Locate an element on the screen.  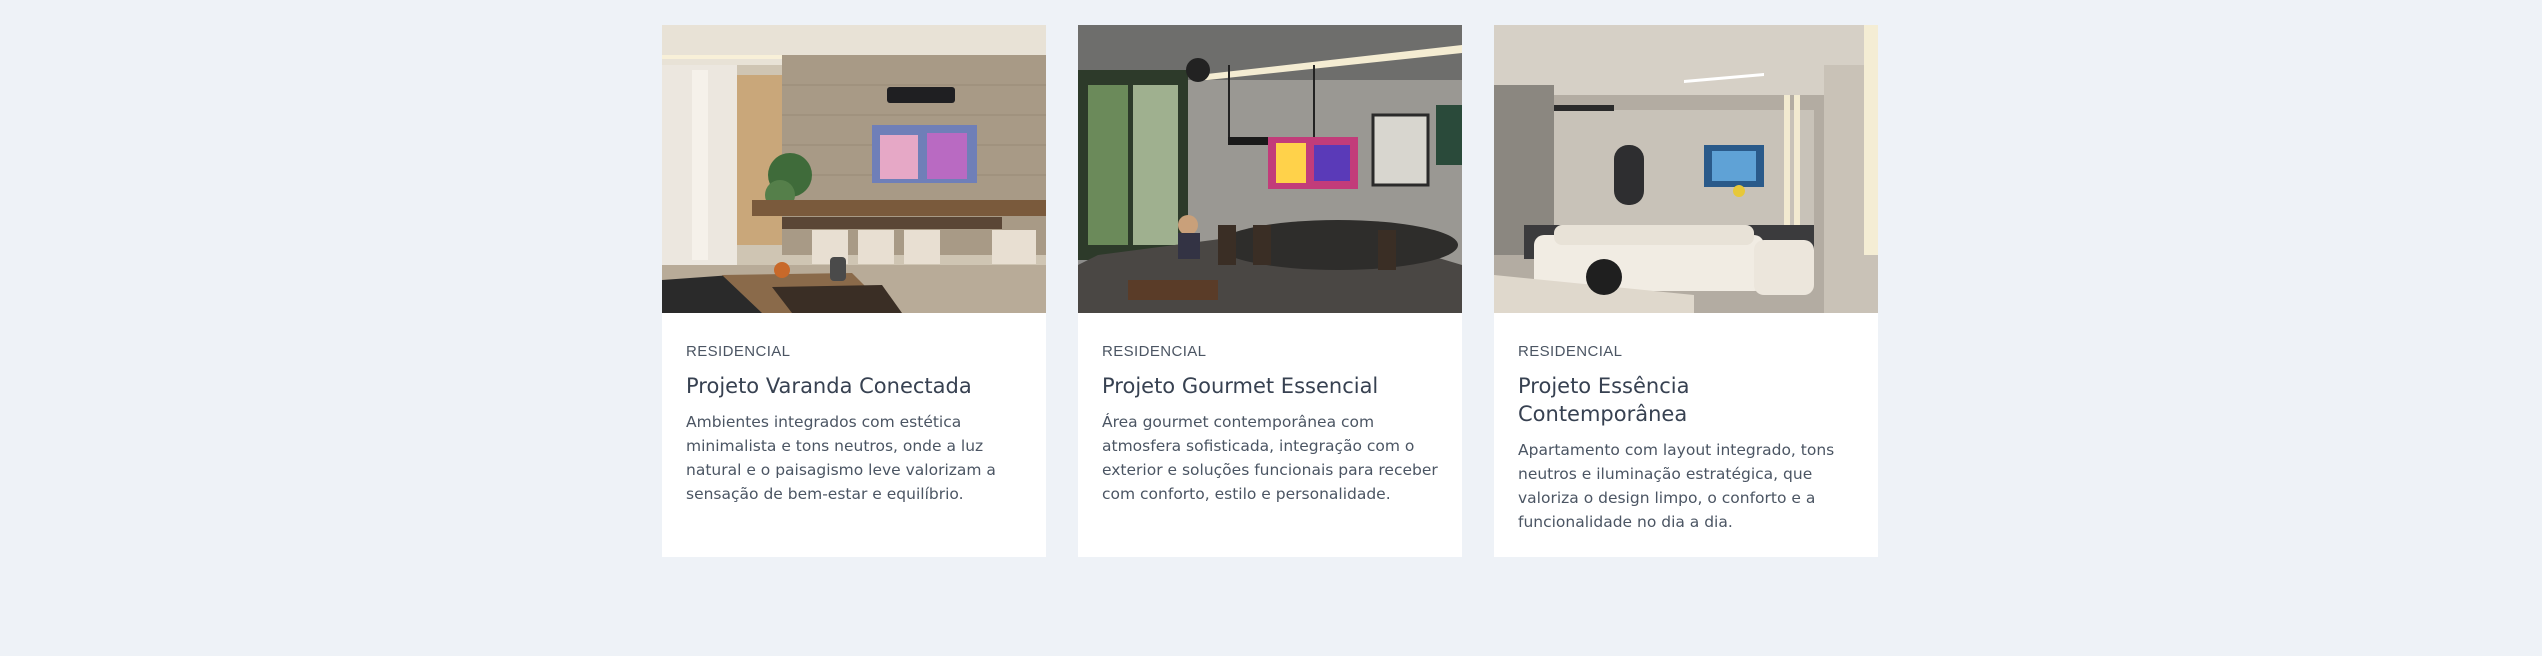
project-image-living-room is located at coordinates (854, 169).